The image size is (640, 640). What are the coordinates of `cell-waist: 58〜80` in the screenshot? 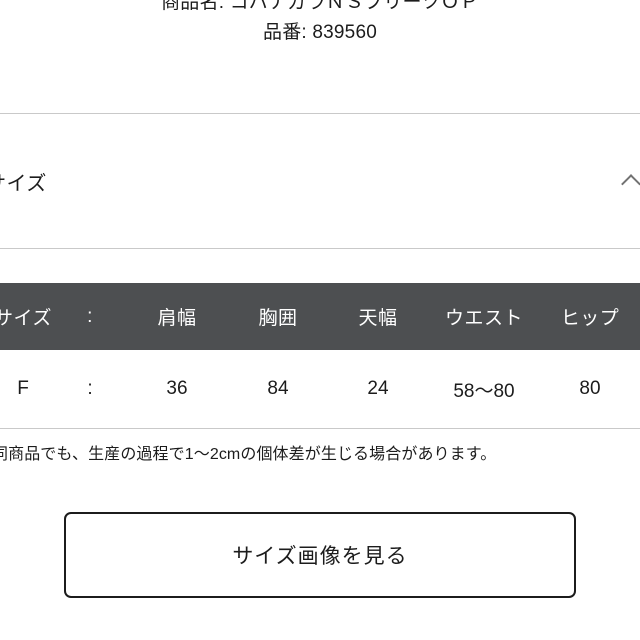 It's located at (484, 391).